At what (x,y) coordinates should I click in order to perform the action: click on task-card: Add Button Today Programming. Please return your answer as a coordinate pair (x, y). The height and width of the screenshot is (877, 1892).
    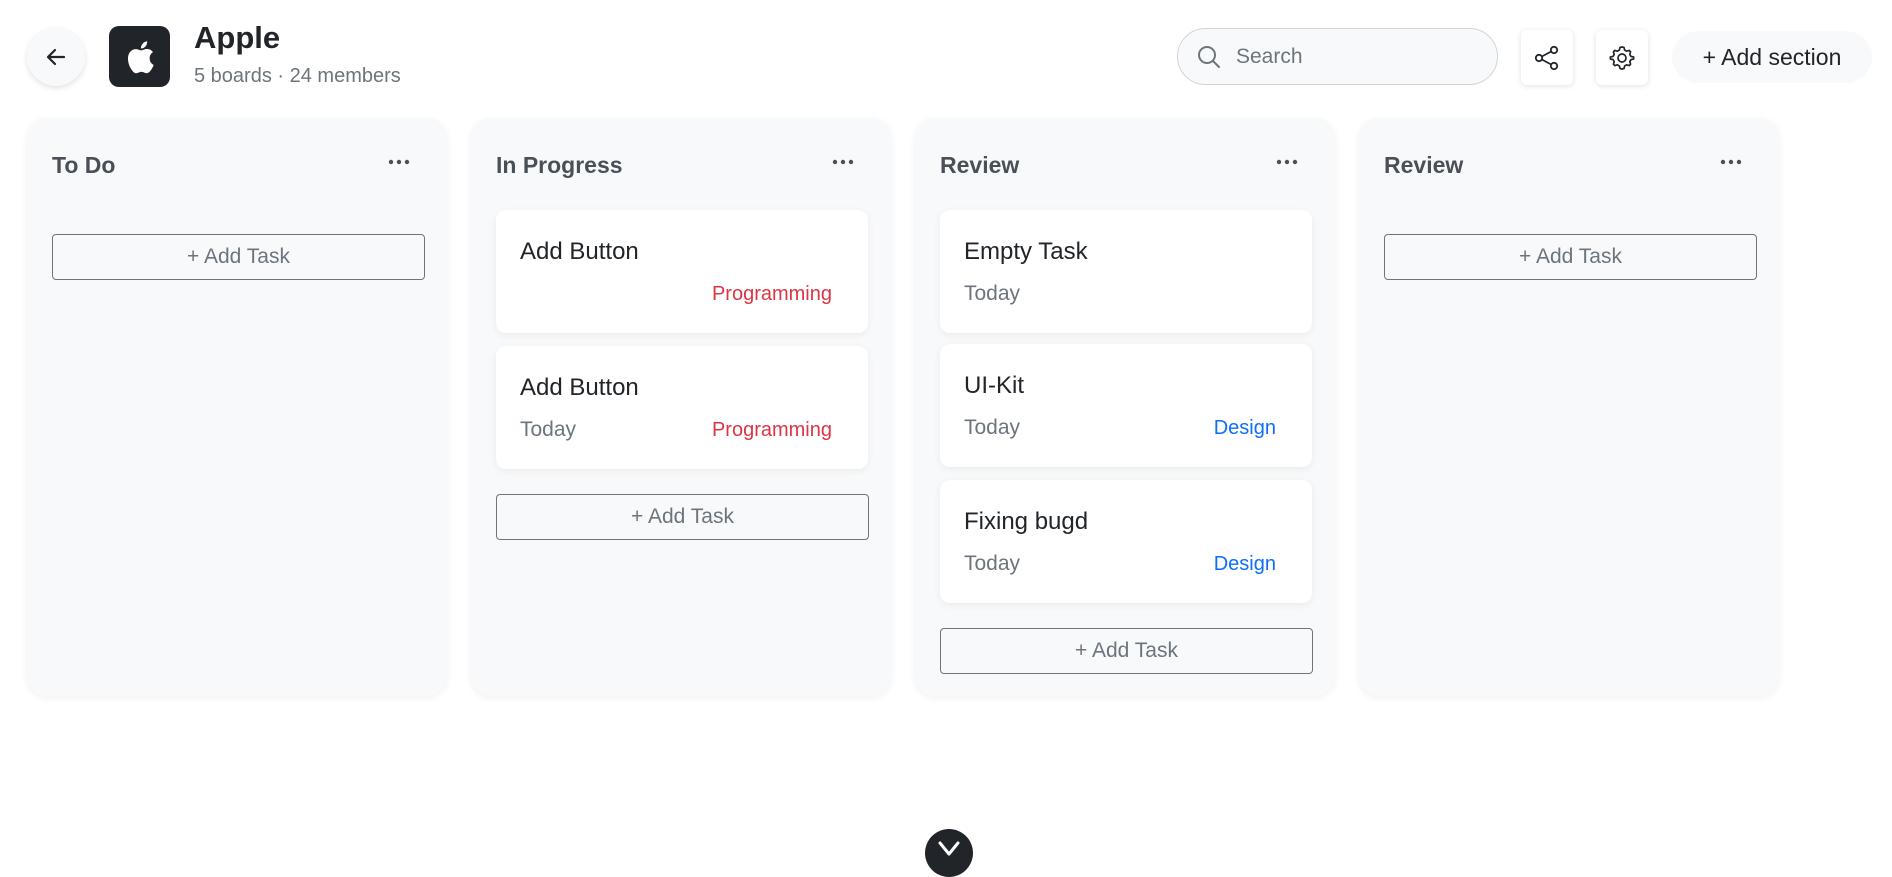
    Looking at the image, I should click on (682, 407).